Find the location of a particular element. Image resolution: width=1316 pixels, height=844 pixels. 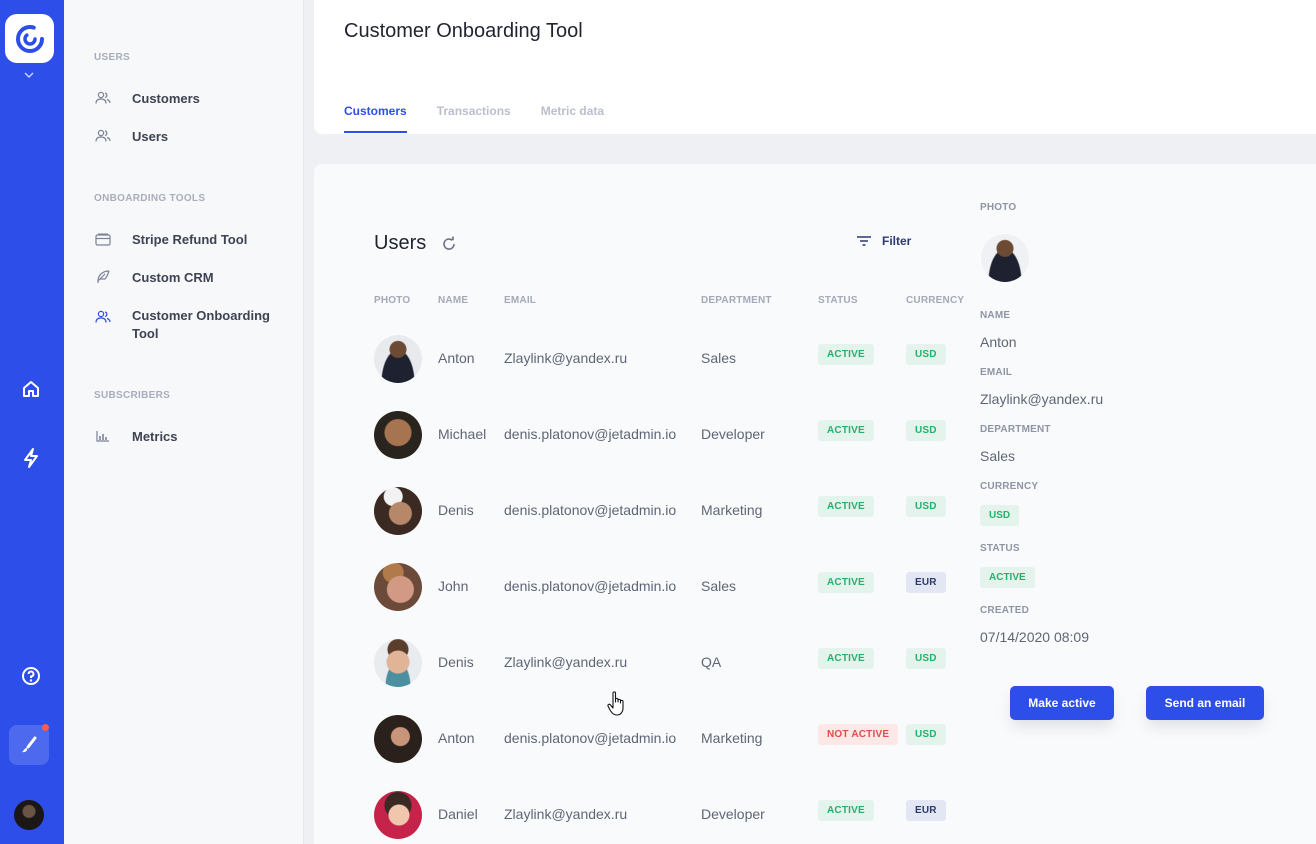

refresh-icon is located at coordinates (449, 244).